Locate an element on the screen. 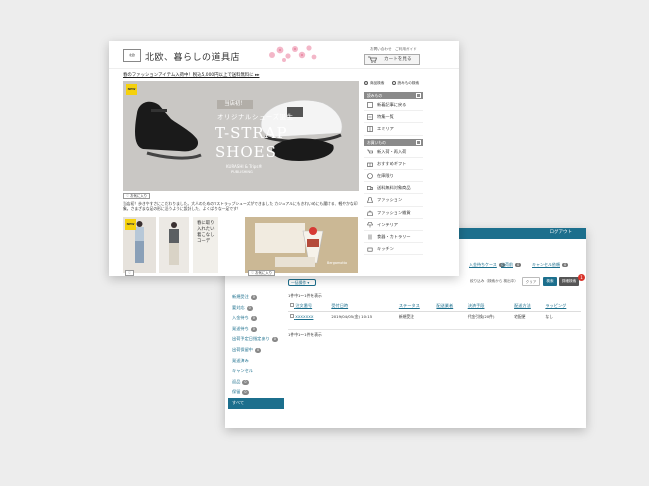 The image size is (649, 486). col-carrier: 配送業者 is located at coordinates (450, 306).